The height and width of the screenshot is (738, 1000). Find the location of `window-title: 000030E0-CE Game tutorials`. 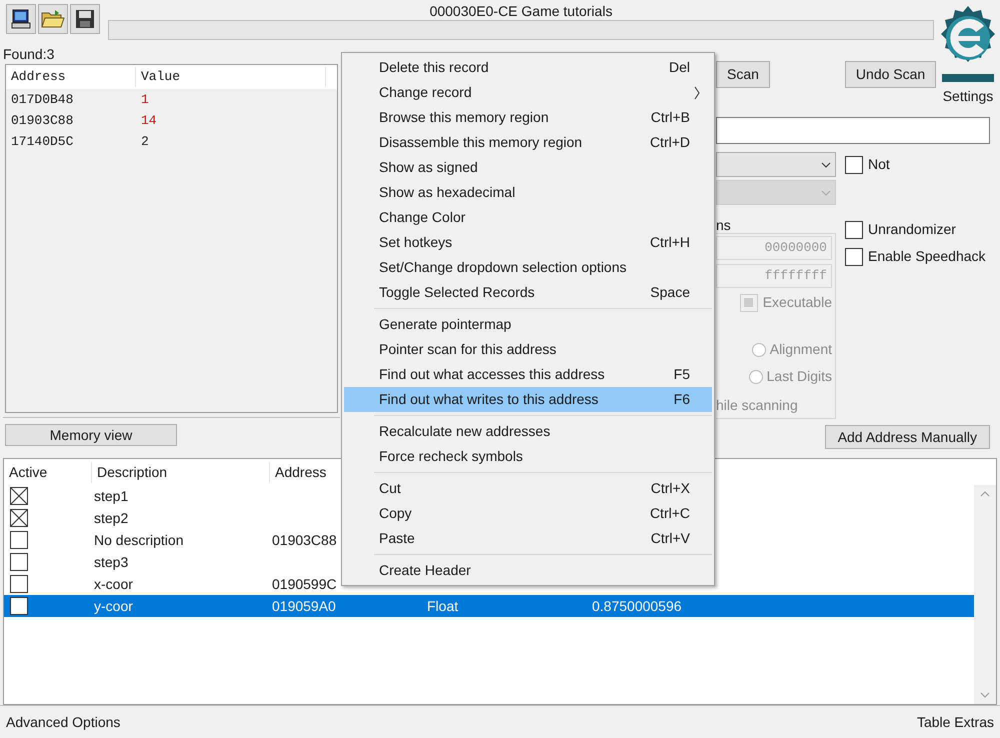

window-title: 000030E0-CE Game tutorials is located at coordinates (521, 11).